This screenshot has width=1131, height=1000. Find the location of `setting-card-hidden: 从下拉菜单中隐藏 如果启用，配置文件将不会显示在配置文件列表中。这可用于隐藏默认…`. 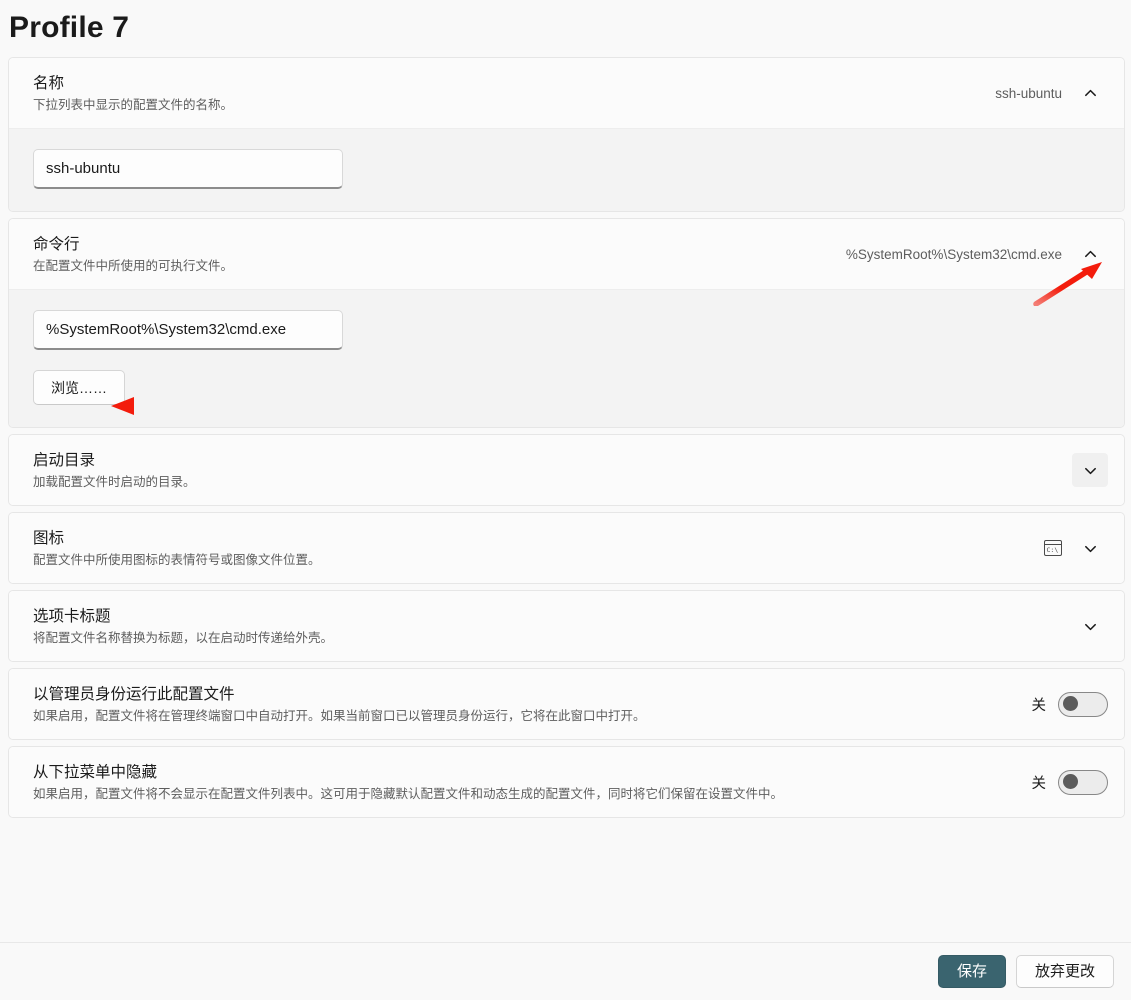

setting-card-hidden: 从下拉菜单中隐藏 如果启用，配置文件将不会显示在配置文件列表中。这可用于隐藏默认… is located at coordinates (566, 782).